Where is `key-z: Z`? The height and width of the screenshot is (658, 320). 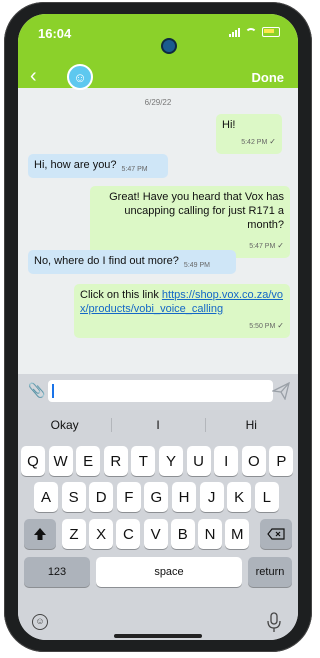
key-z: Z is located at coordinates (74, 534).